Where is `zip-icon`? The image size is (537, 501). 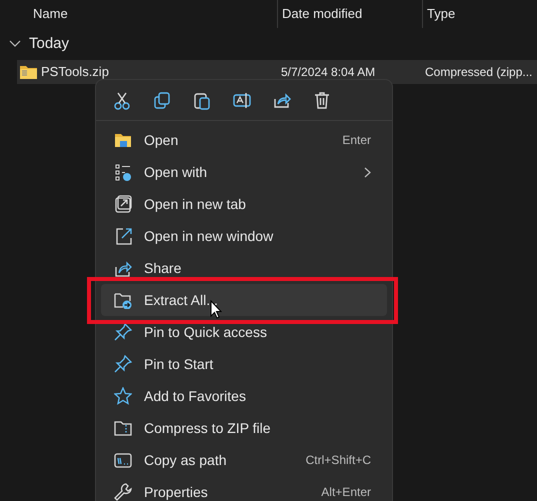 zip-icon is located at coordinates (123, 428).